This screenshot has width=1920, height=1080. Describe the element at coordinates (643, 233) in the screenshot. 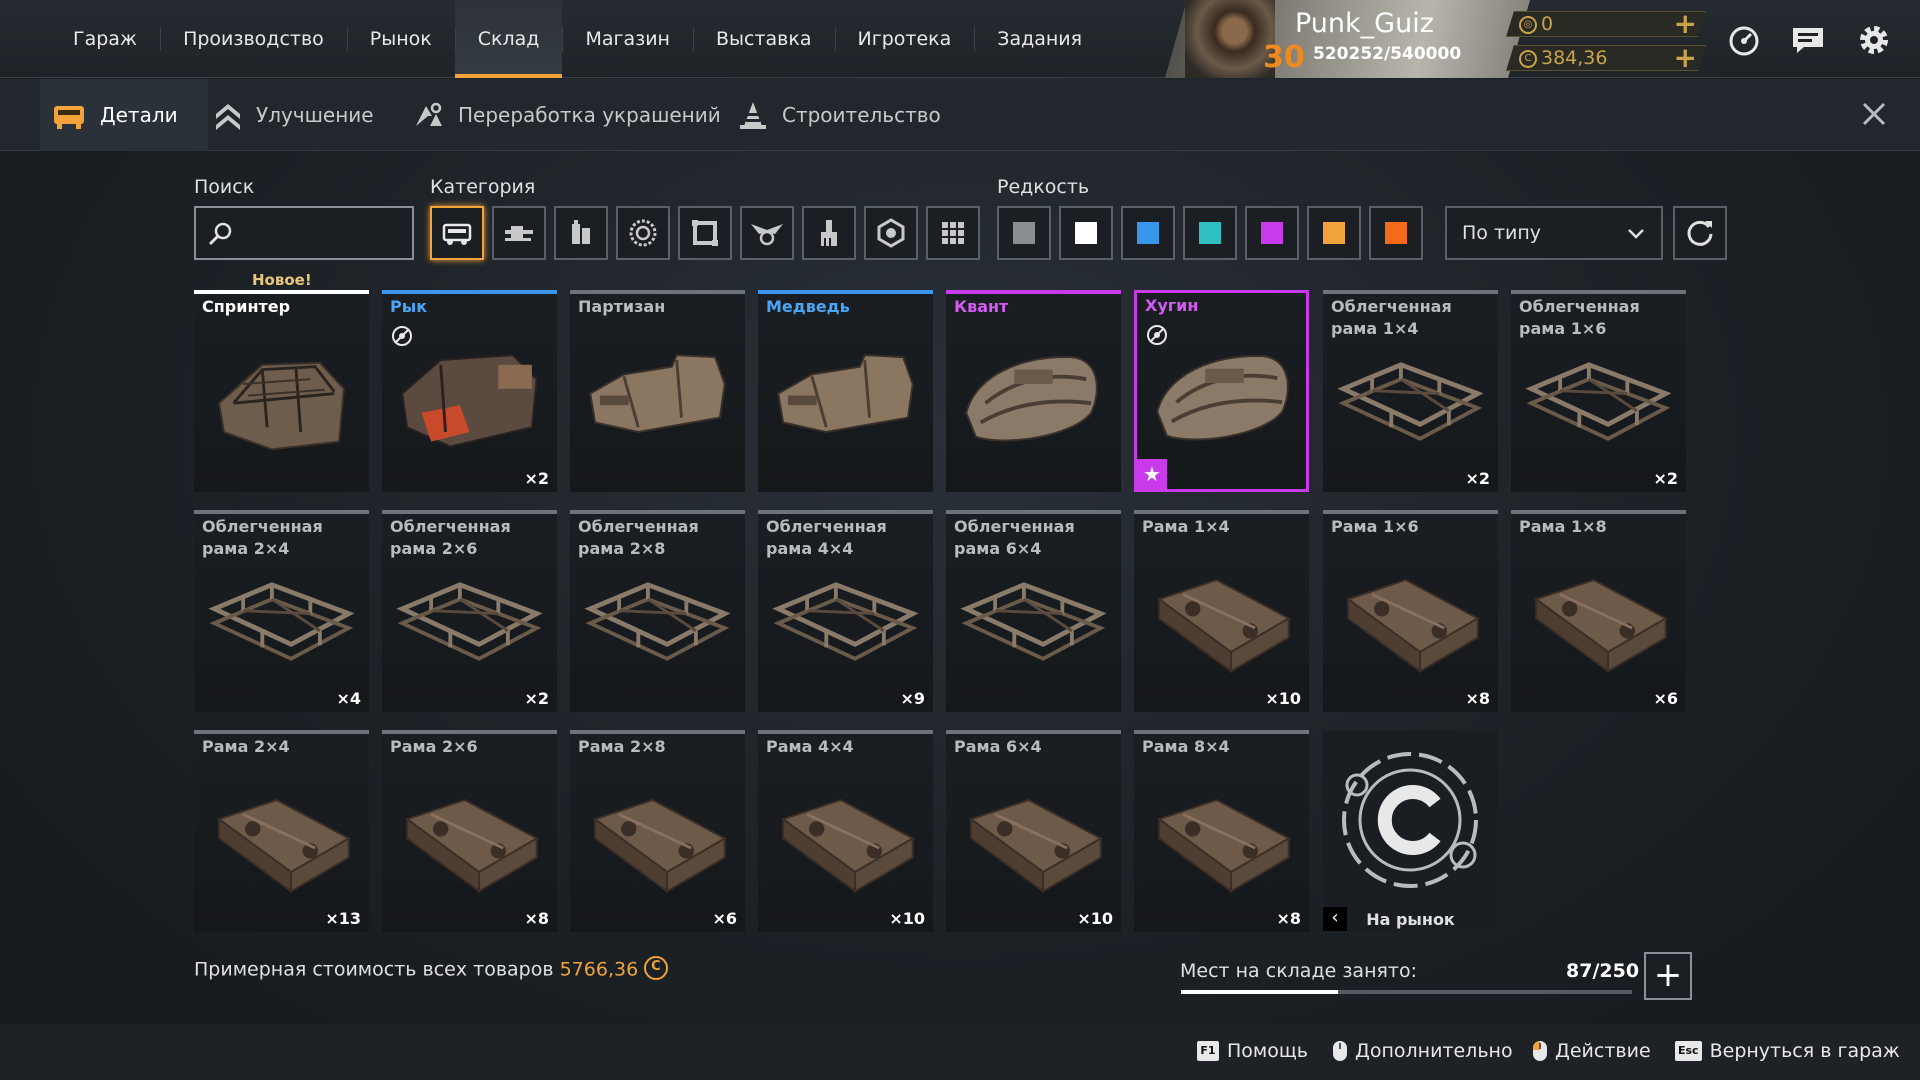

I see `category-wheels` at that location.